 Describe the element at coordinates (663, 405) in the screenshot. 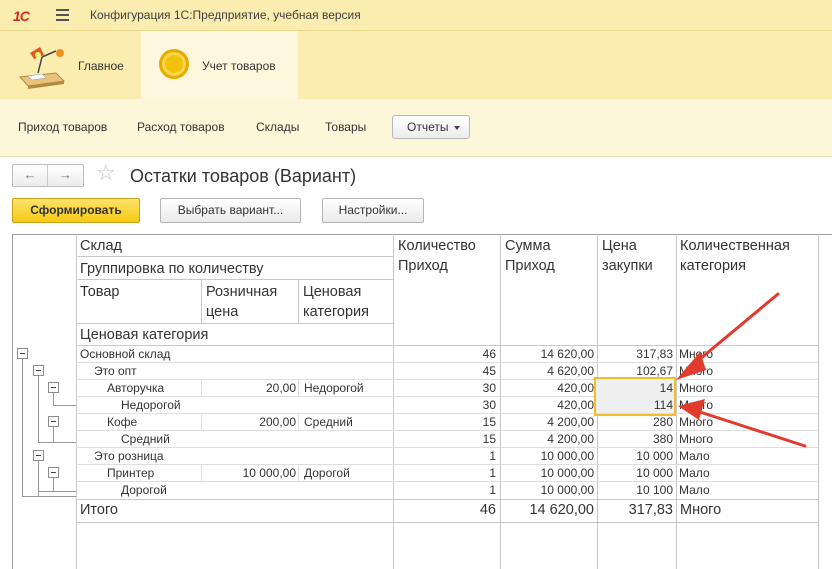

I see `row-purchase-price: 114` at that location.